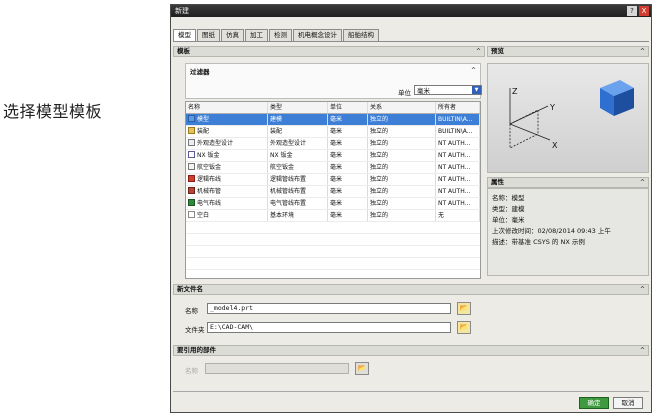  Describe the element at coordinates (298, 203) in the screenshot. I see `template-type-cell: 电气管线布置` at that location.